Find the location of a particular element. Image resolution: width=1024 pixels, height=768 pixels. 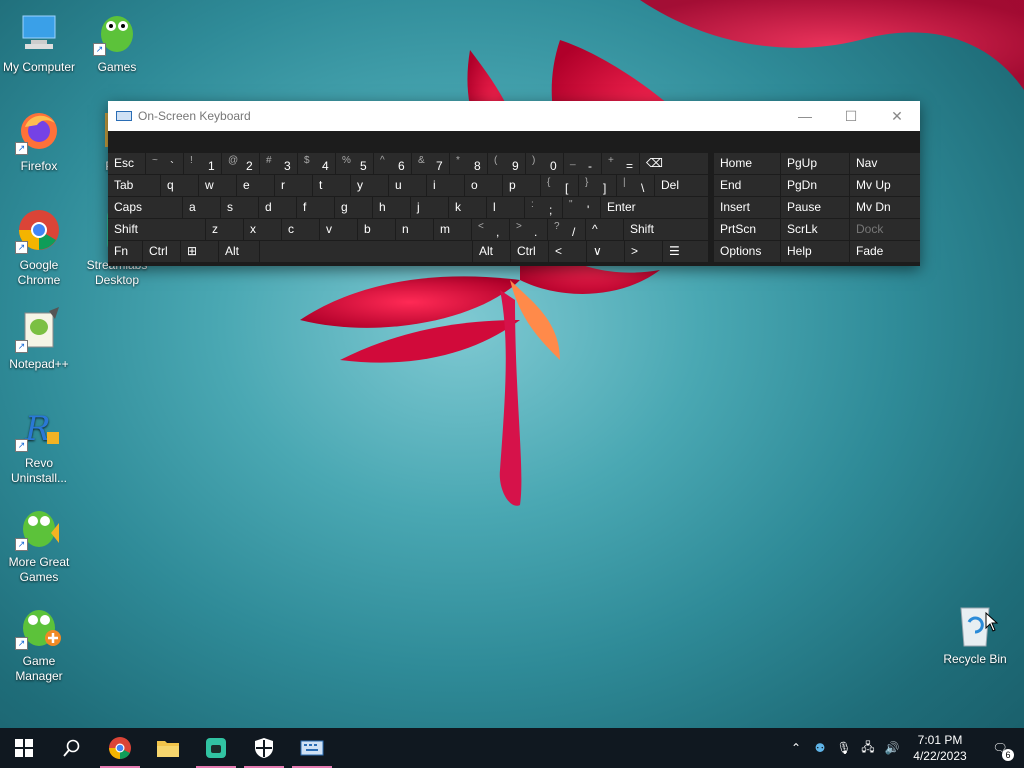

key-tab: Tab is located at coordinates (134, 185).